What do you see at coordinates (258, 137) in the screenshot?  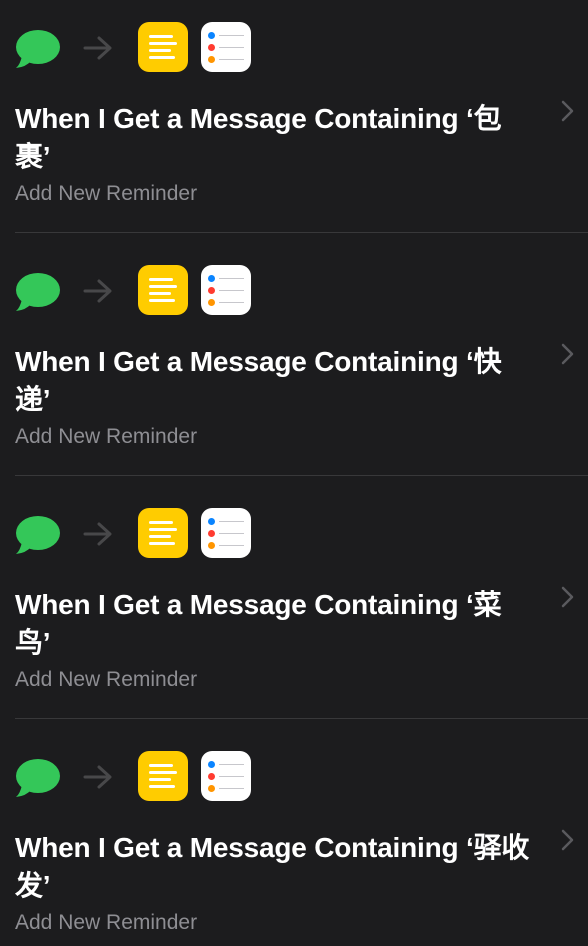 I see `automation-title: When I Get a Message Containing ‘包裹’` at bounding box center [258, 137].